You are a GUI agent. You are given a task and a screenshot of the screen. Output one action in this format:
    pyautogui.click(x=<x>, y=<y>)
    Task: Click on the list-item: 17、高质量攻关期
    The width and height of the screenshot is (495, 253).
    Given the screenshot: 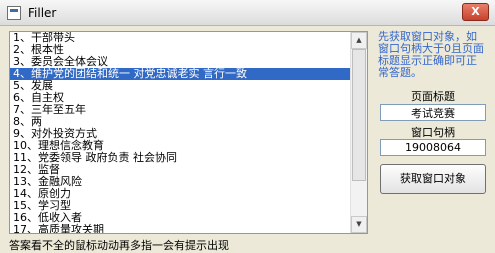 What is the action you would take?
    pyautogui.click(x=180, y=229)
    